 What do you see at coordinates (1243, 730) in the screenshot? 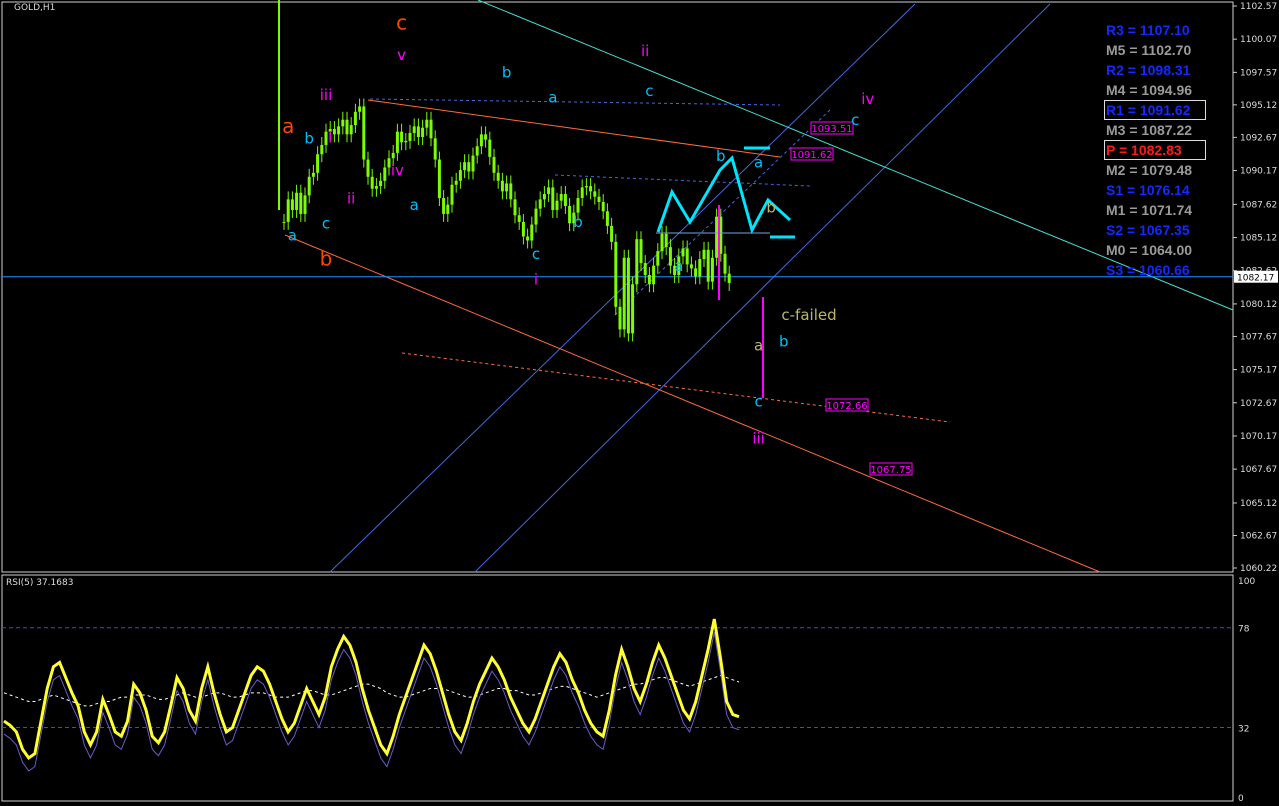
I see `rsi-tick-label: 32` at bounding box center [1243, 730].